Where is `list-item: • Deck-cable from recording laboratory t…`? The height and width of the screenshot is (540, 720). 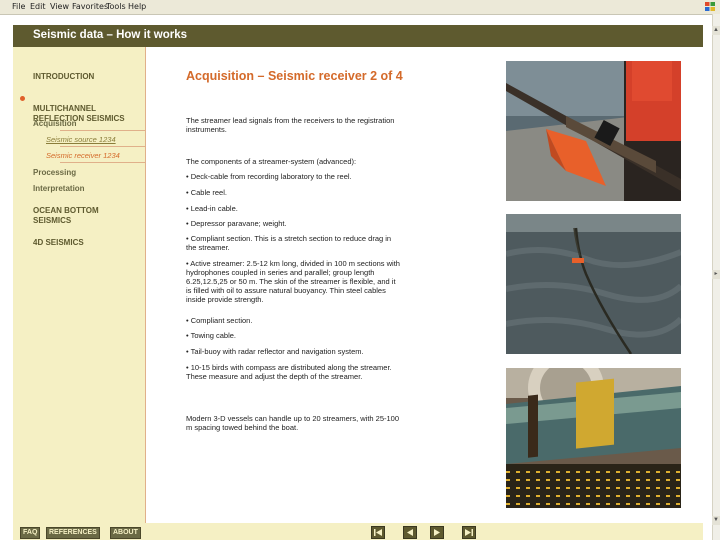 list-item: • Deck-cable from recording laboratory t… is located at coordinates (269, 176).